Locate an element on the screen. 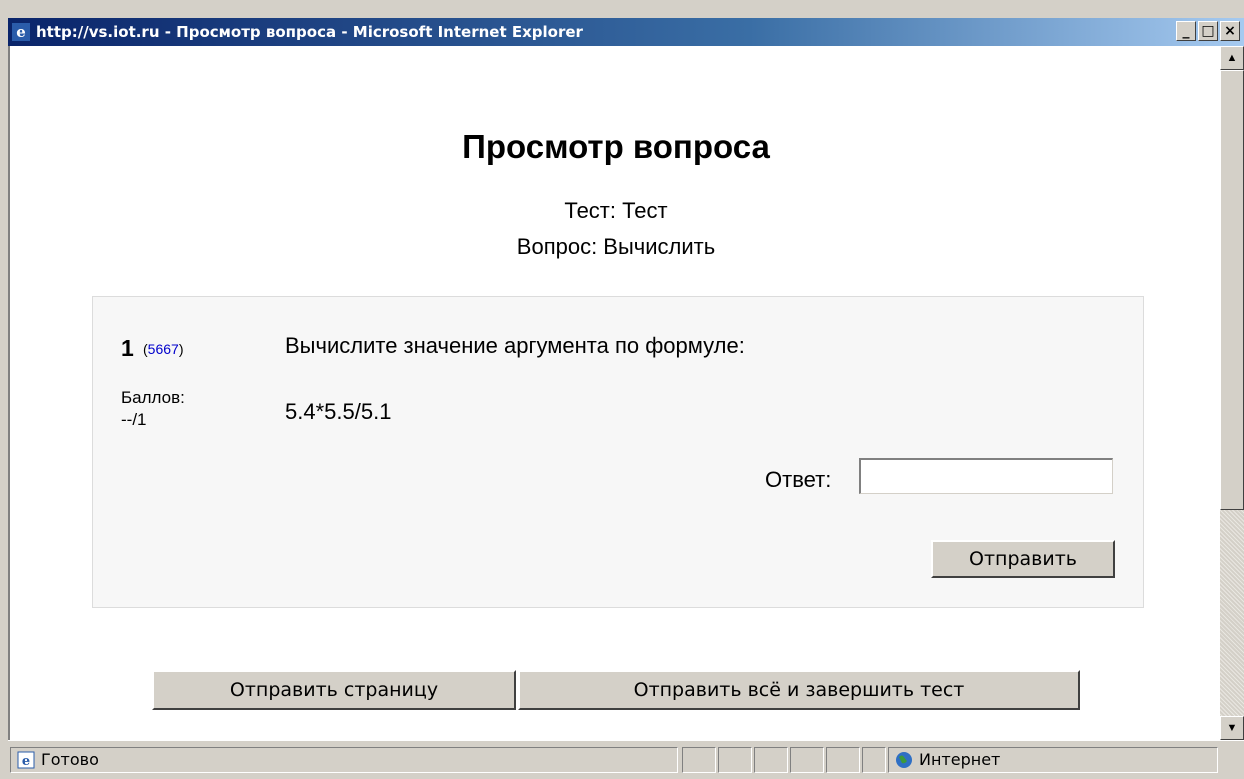 The width and height of the screenshot is (1244, 779). answer-label: Ответ: is located at coordinates (798, 479).